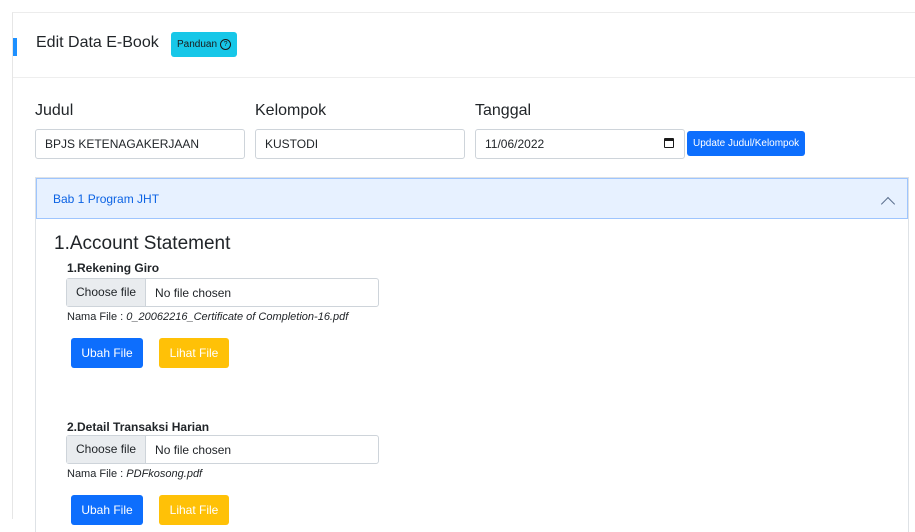 The height and width of the screenshot is (532, 915). I want to click on file-input-detail-transaksi: Choose file No file chosen, so click(222, 449).